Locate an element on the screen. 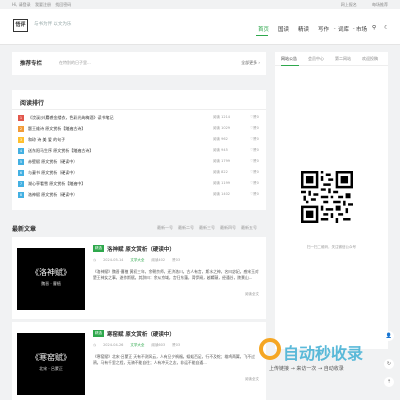 Image resolution: width=400 pixels, height=400 pixels. ranking-item: 7 湖心亭看雪 原文赏析【踏遍中】 阅读 1199 ♡赞0 is located at coordinates (140, 185).